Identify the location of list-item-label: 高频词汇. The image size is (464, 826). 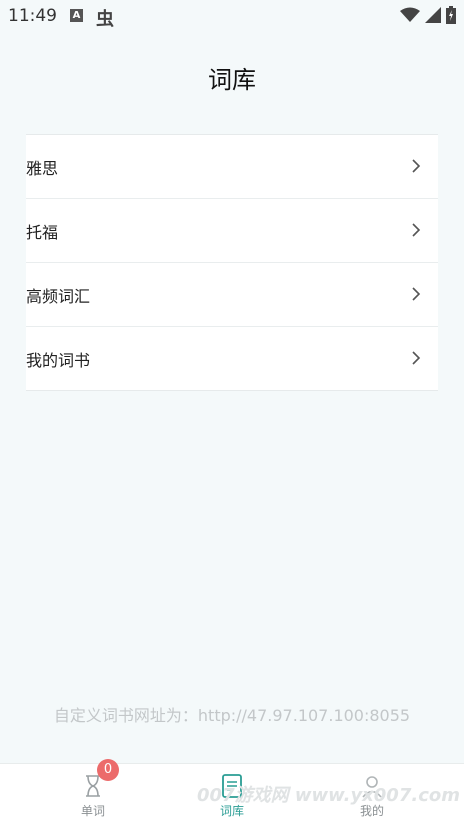
(58, 296).